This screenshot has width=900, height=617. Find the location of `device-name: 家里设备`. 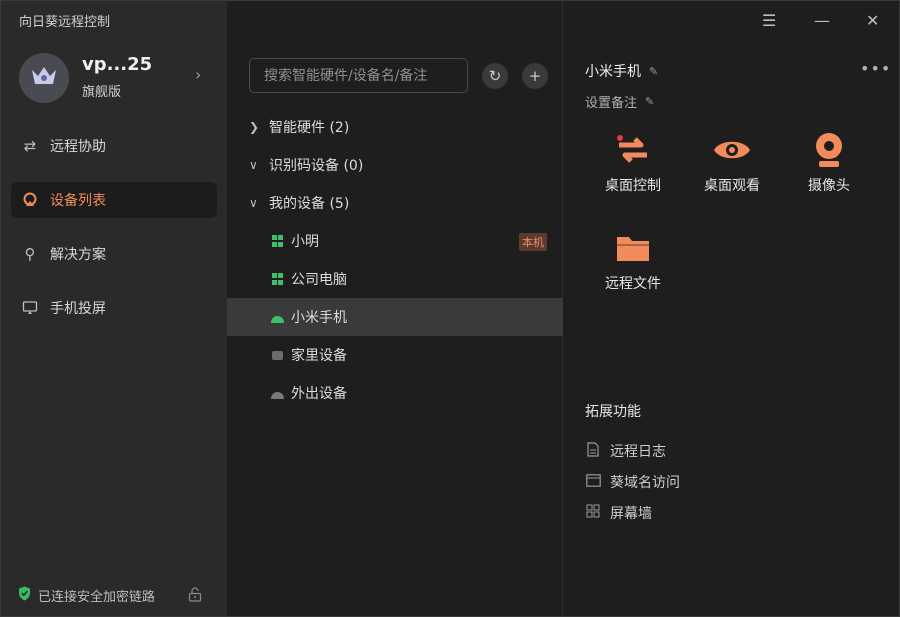

device-name: 家里设备 is located at coordinates (319, 356).